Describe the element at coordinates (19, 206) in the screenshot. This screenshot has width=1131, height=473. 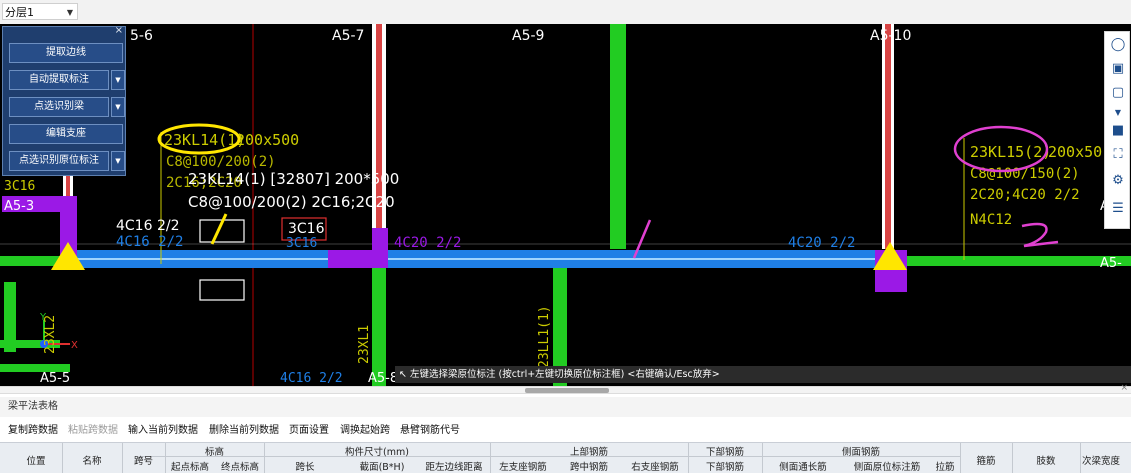
I see `axis-label: A5-3` at that location.